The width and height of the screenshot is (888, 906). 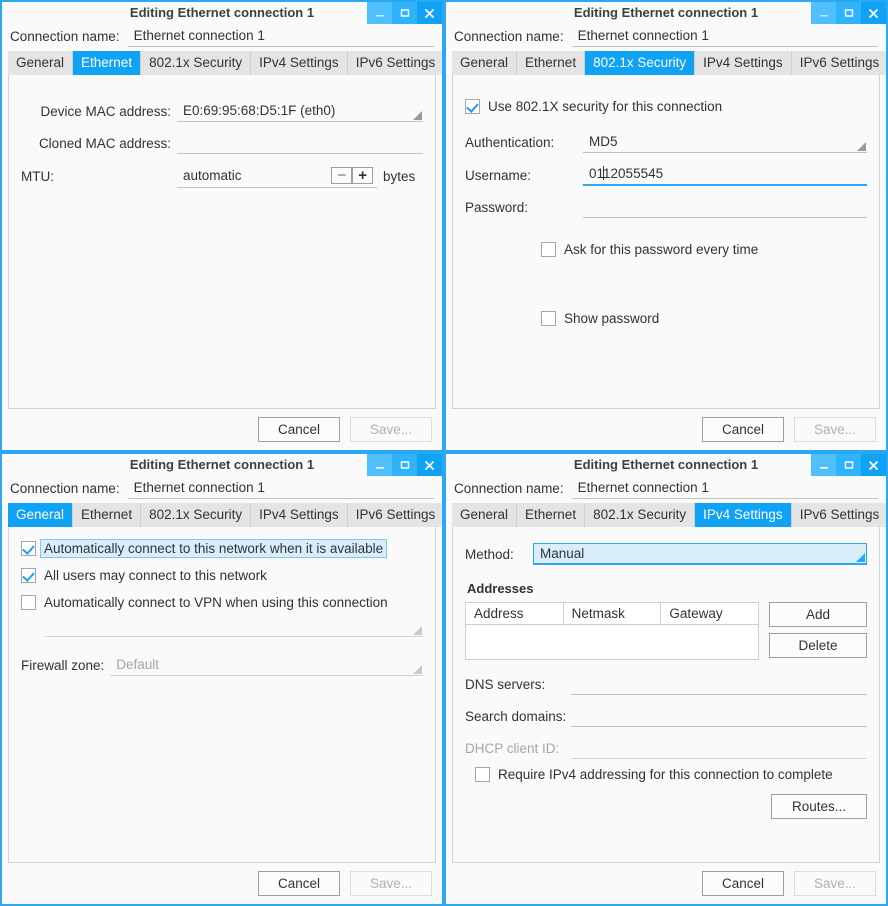 I want to click on dhcp-client-id-input, so click(x=719, y=748).